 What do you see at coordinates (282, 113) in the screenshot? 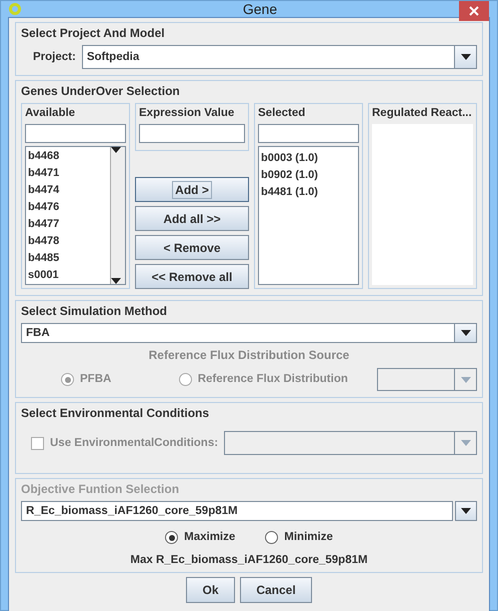
I see `column-title: Selected` at bounding box center [282, 113].